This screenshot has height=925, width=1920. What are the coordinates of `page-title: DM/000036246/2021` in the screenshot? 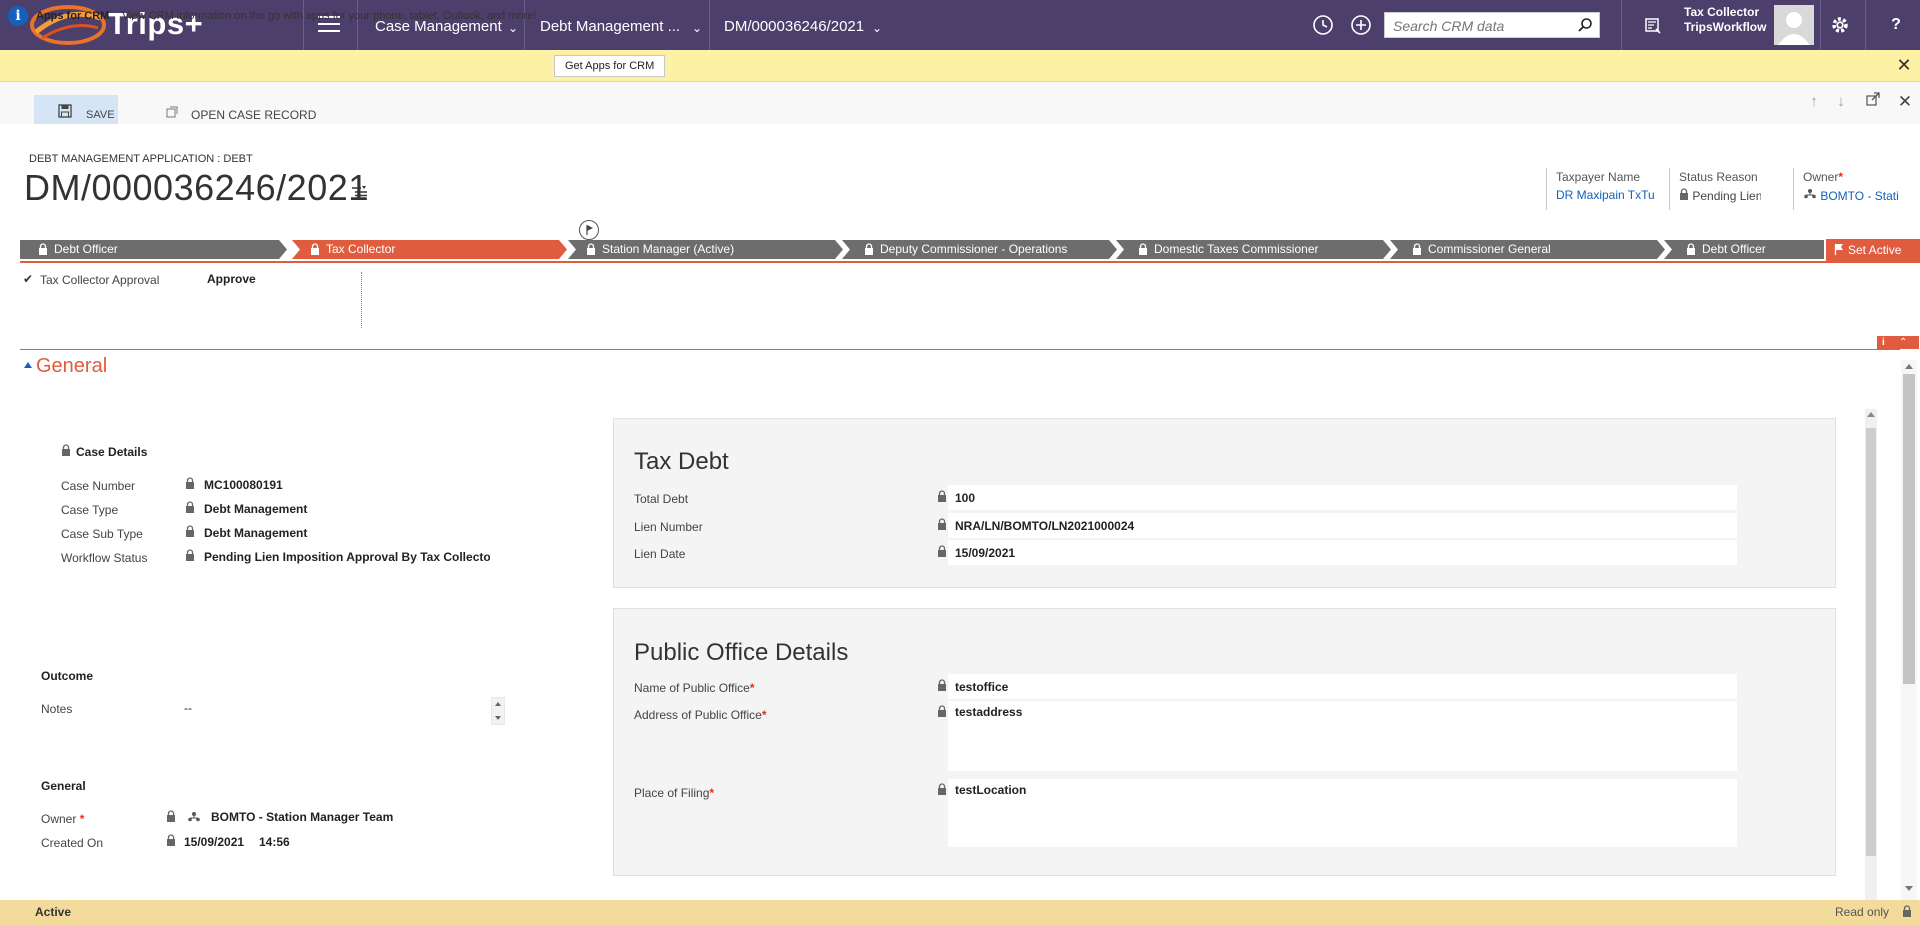 It's located at (196, 187).